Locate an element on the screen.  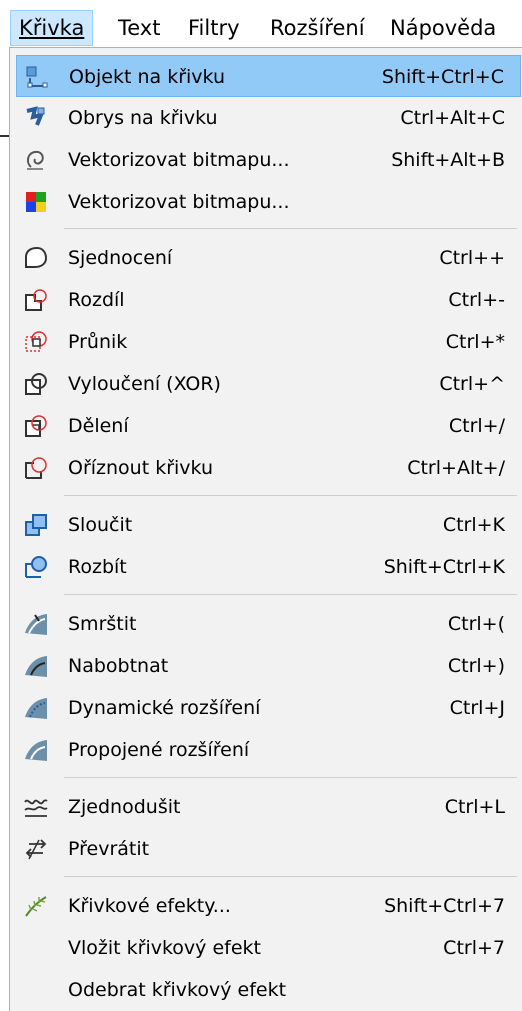
menu-item-label: Sloučit is located at coordinates (100, 525).